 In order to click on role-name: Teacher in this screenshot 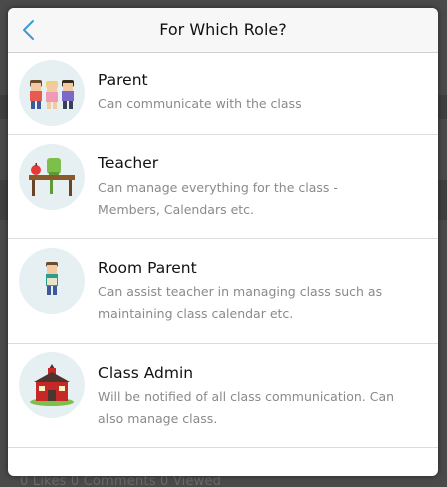, I will do `click(128, 163)`.